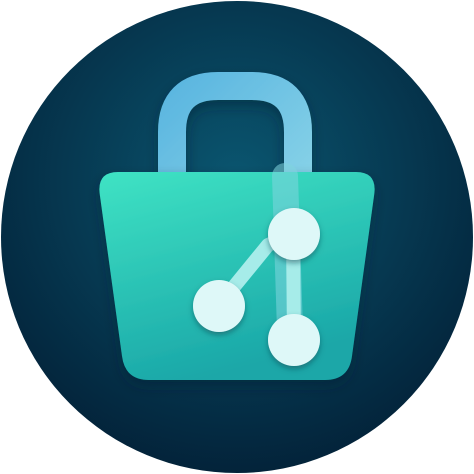 Image resolution: width=474 pixels, height=474 pixels. I want to click on branch-node-left, so click(219, 306).